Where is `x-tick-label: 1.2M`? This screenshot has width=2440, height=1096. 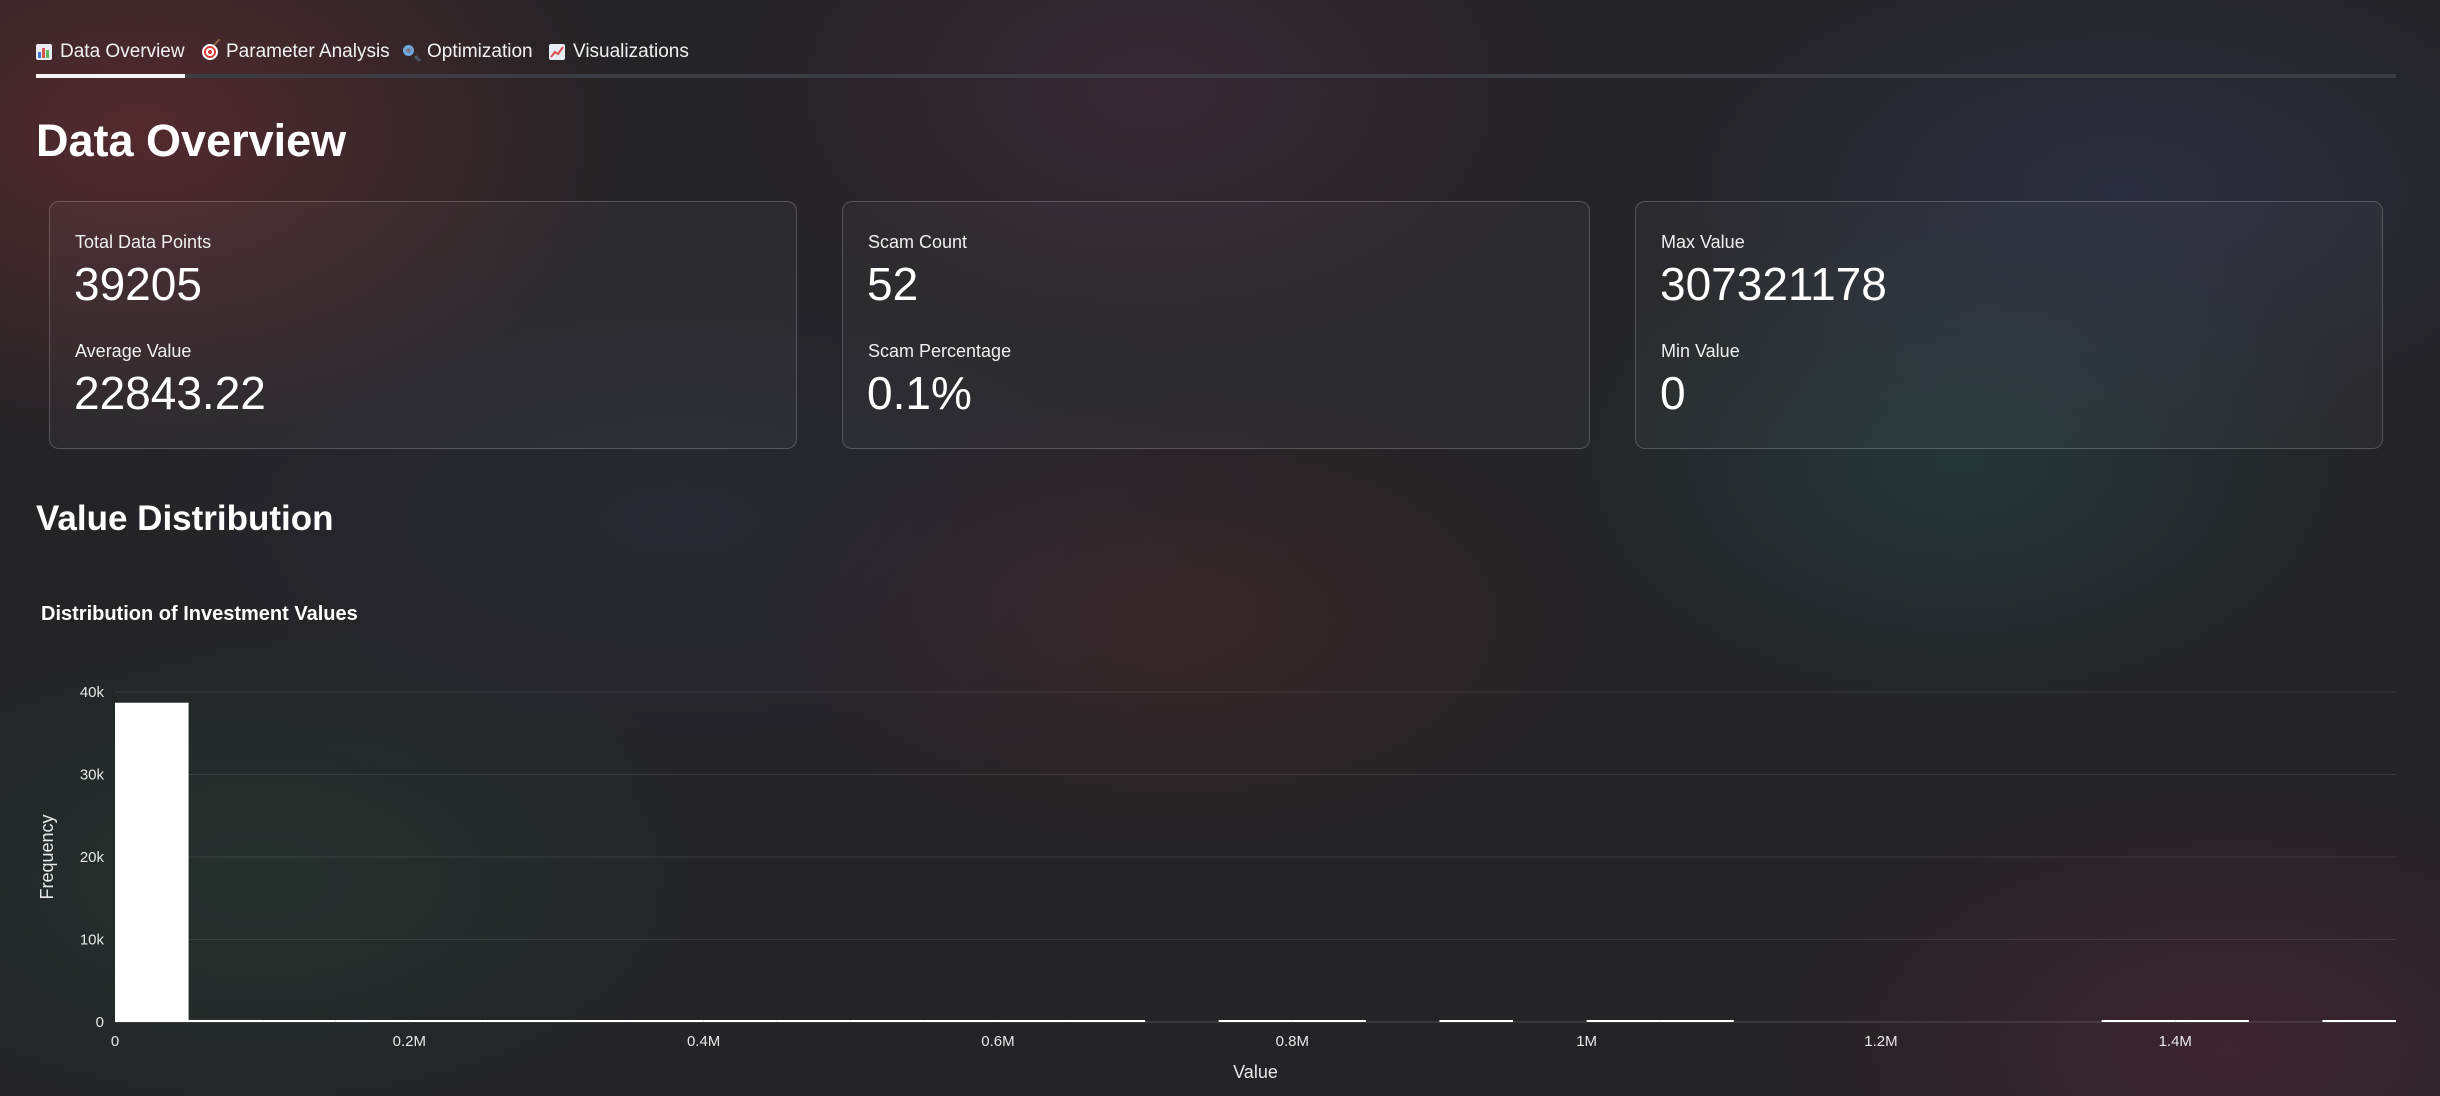 x-tick-label: 1.2M is located at coordinates (1880, 1041).